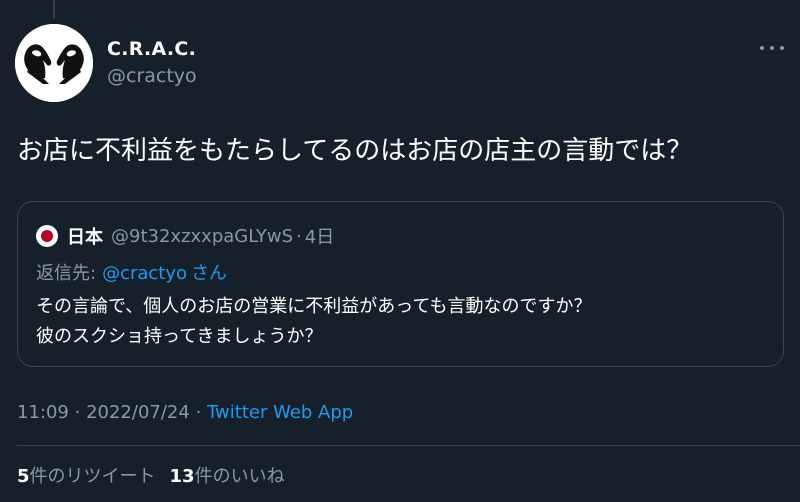 This screenshot has width=800, height=502. What do you see at coordinates (92, 476) in the screenshot?
I see `retweets-label: 件のリツイート` at bounding box center [92, 476].